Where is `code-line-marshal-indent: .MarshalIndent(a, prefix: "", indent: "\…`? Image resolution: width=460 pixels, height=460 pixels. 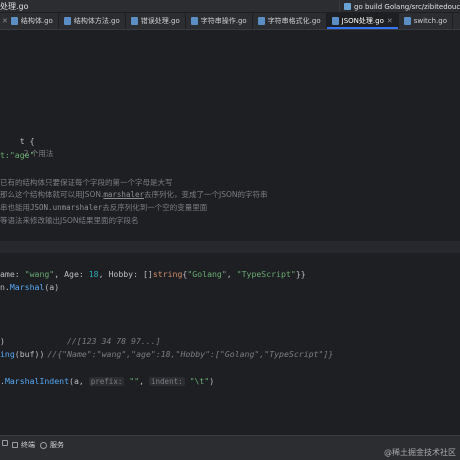 code-line-marshal-indent: .MarshalIndent(a, prefix: "", indent: "\… is located at coordinates (107, 381).